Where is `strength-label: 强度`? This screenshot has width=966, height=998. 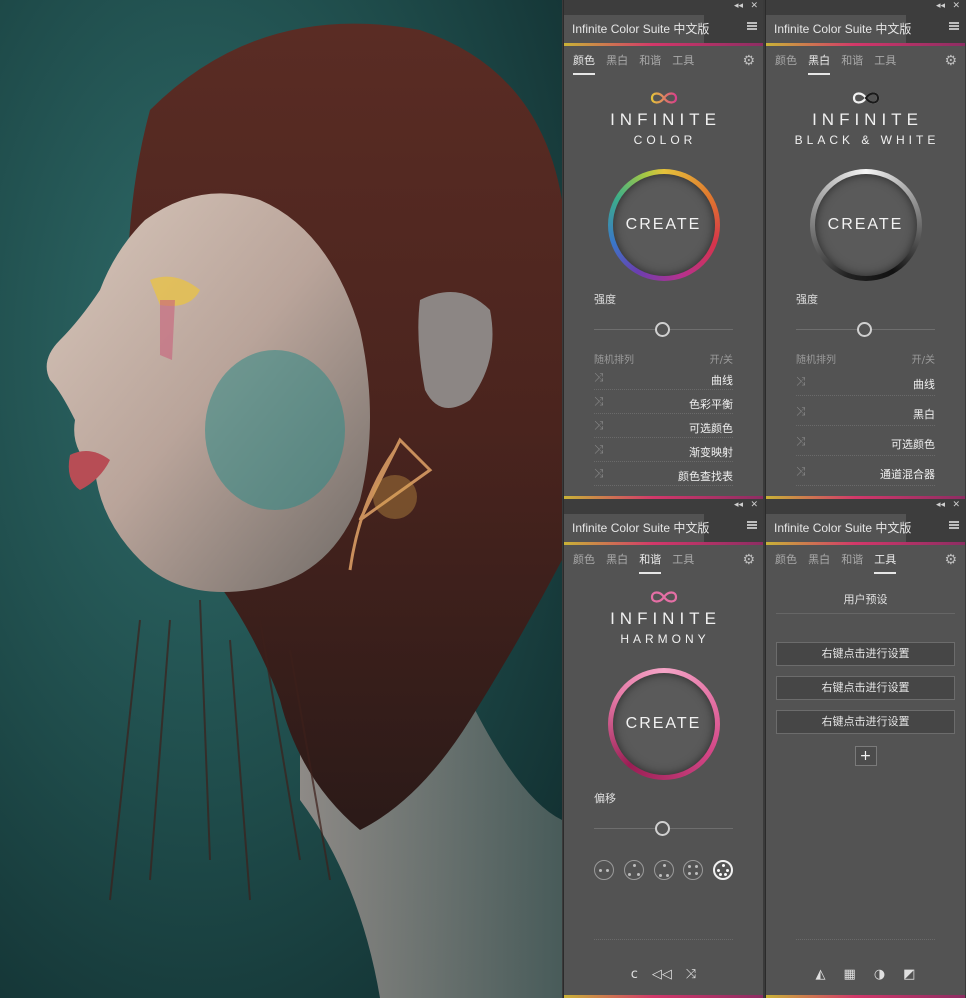 strength-label: 强度 is located at coordinates (807, 299).